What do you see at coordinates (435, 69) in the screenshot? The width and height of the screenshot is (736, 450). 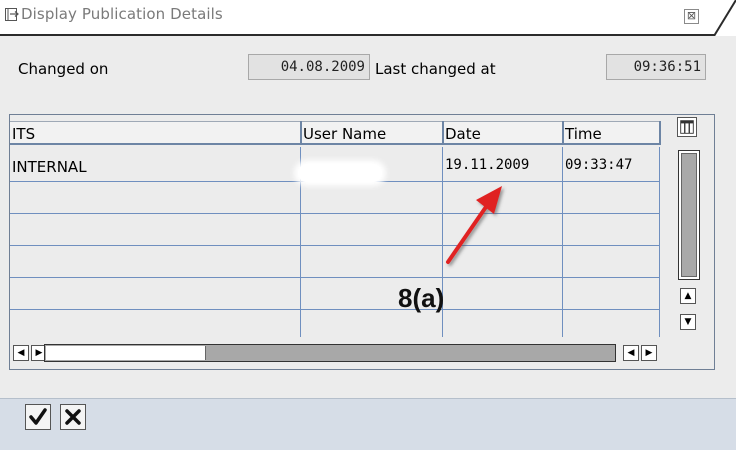 I see `last-changed-label: Last changed at` at bounding box center [435, 69].